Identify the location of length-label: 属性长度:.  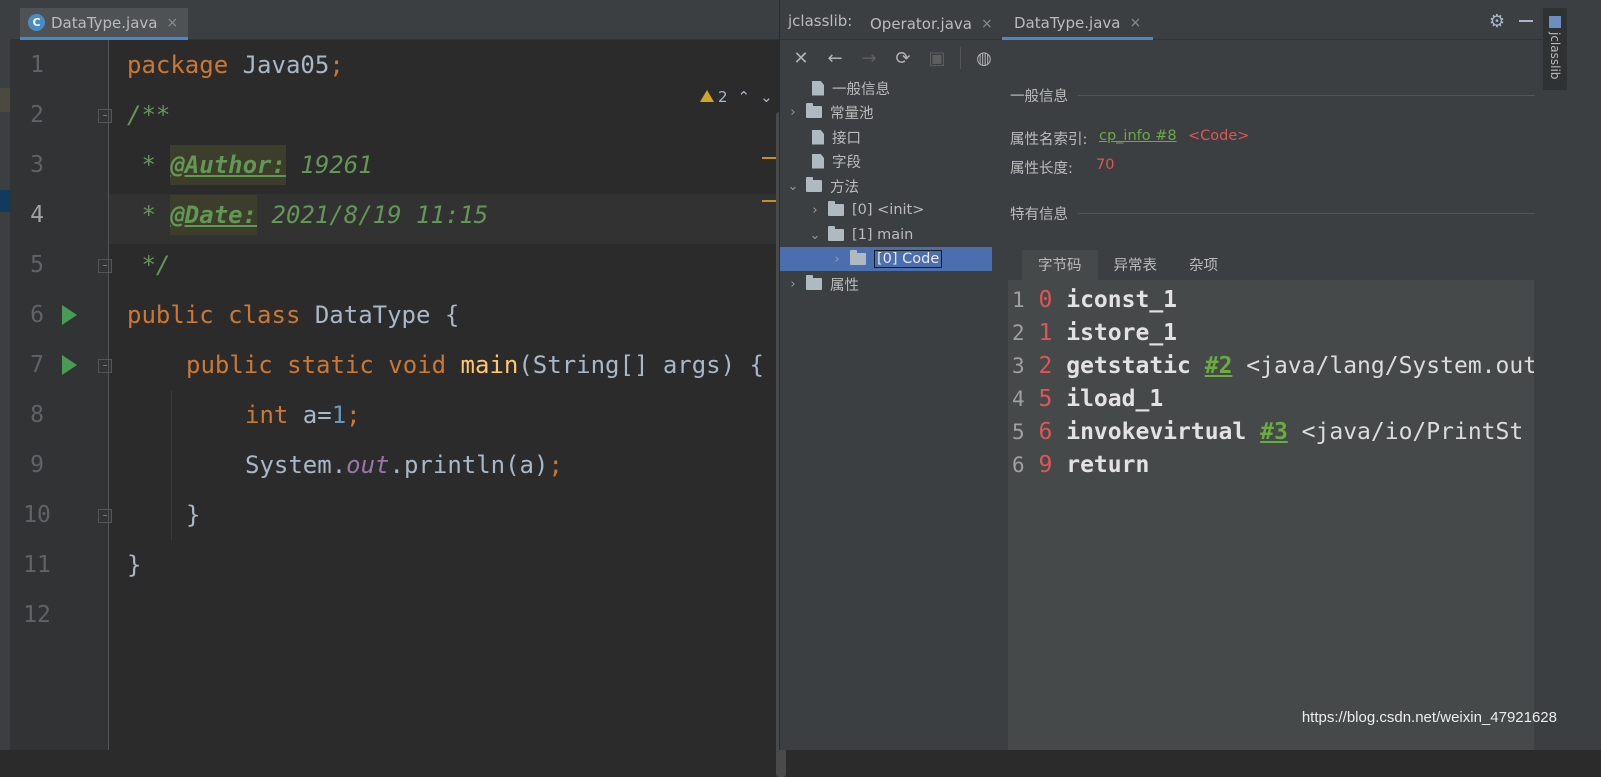
(1041, 169).